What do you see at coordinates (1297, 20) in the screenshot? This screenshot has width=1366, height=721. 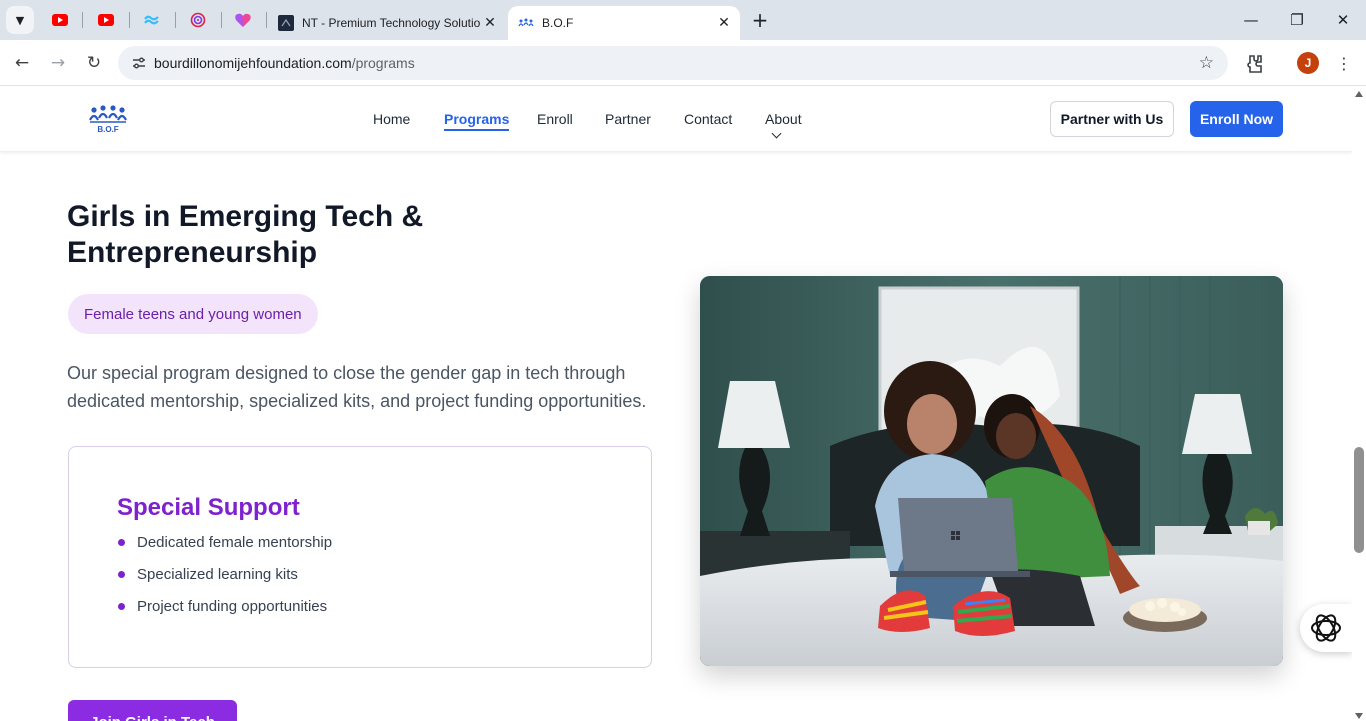 I see `restore-icon: ❐` at bounding box center [1297, 20].